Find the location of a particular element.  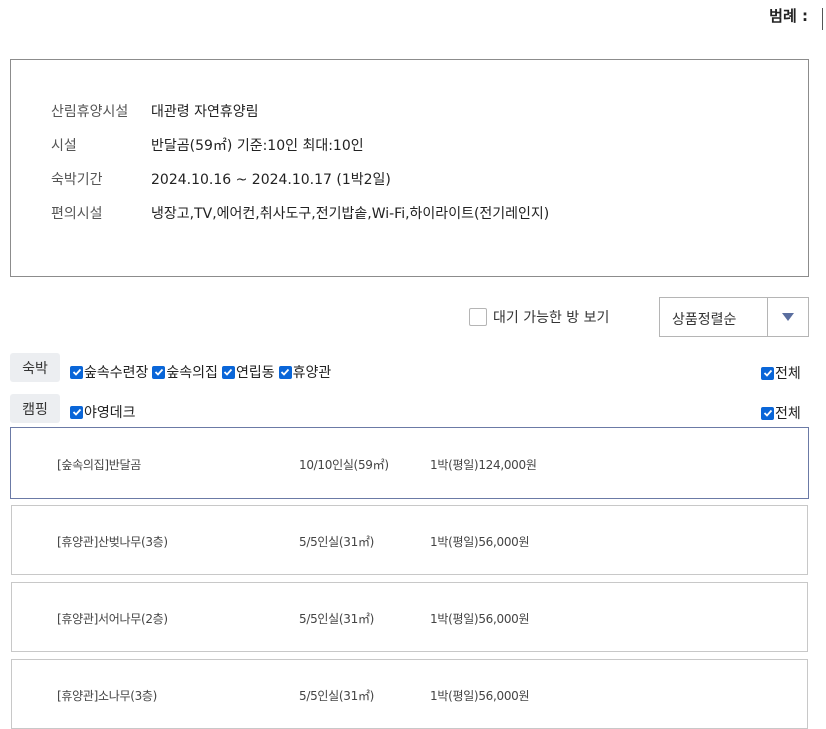

info-row-facility: 산림휴양시설 대관령 자연휴양림 is located at coordinates (155, 111).